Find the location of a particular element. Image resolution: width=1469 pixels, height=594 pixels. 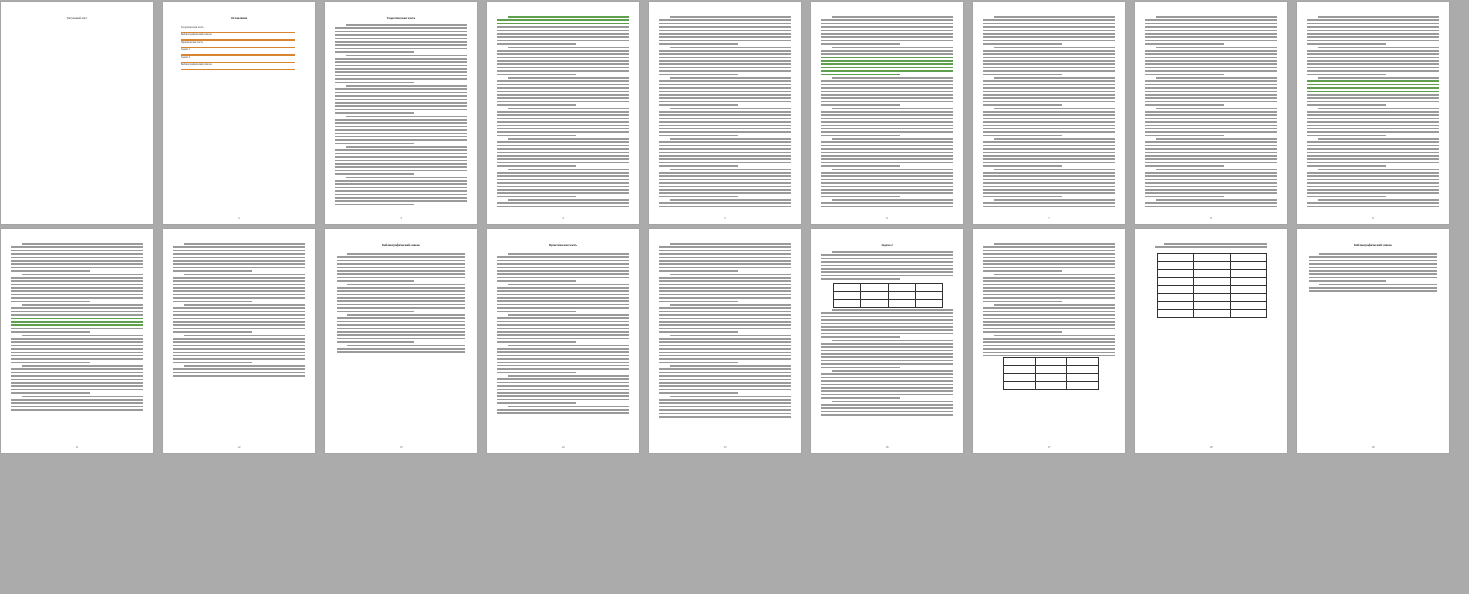

page-thumbnail: 6 is located at coordinates (887, 113).